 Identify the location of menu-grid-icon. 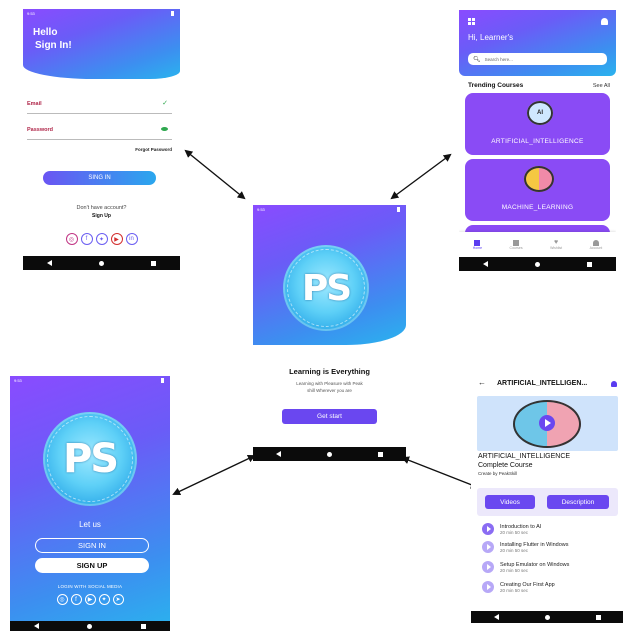
(471, 21).